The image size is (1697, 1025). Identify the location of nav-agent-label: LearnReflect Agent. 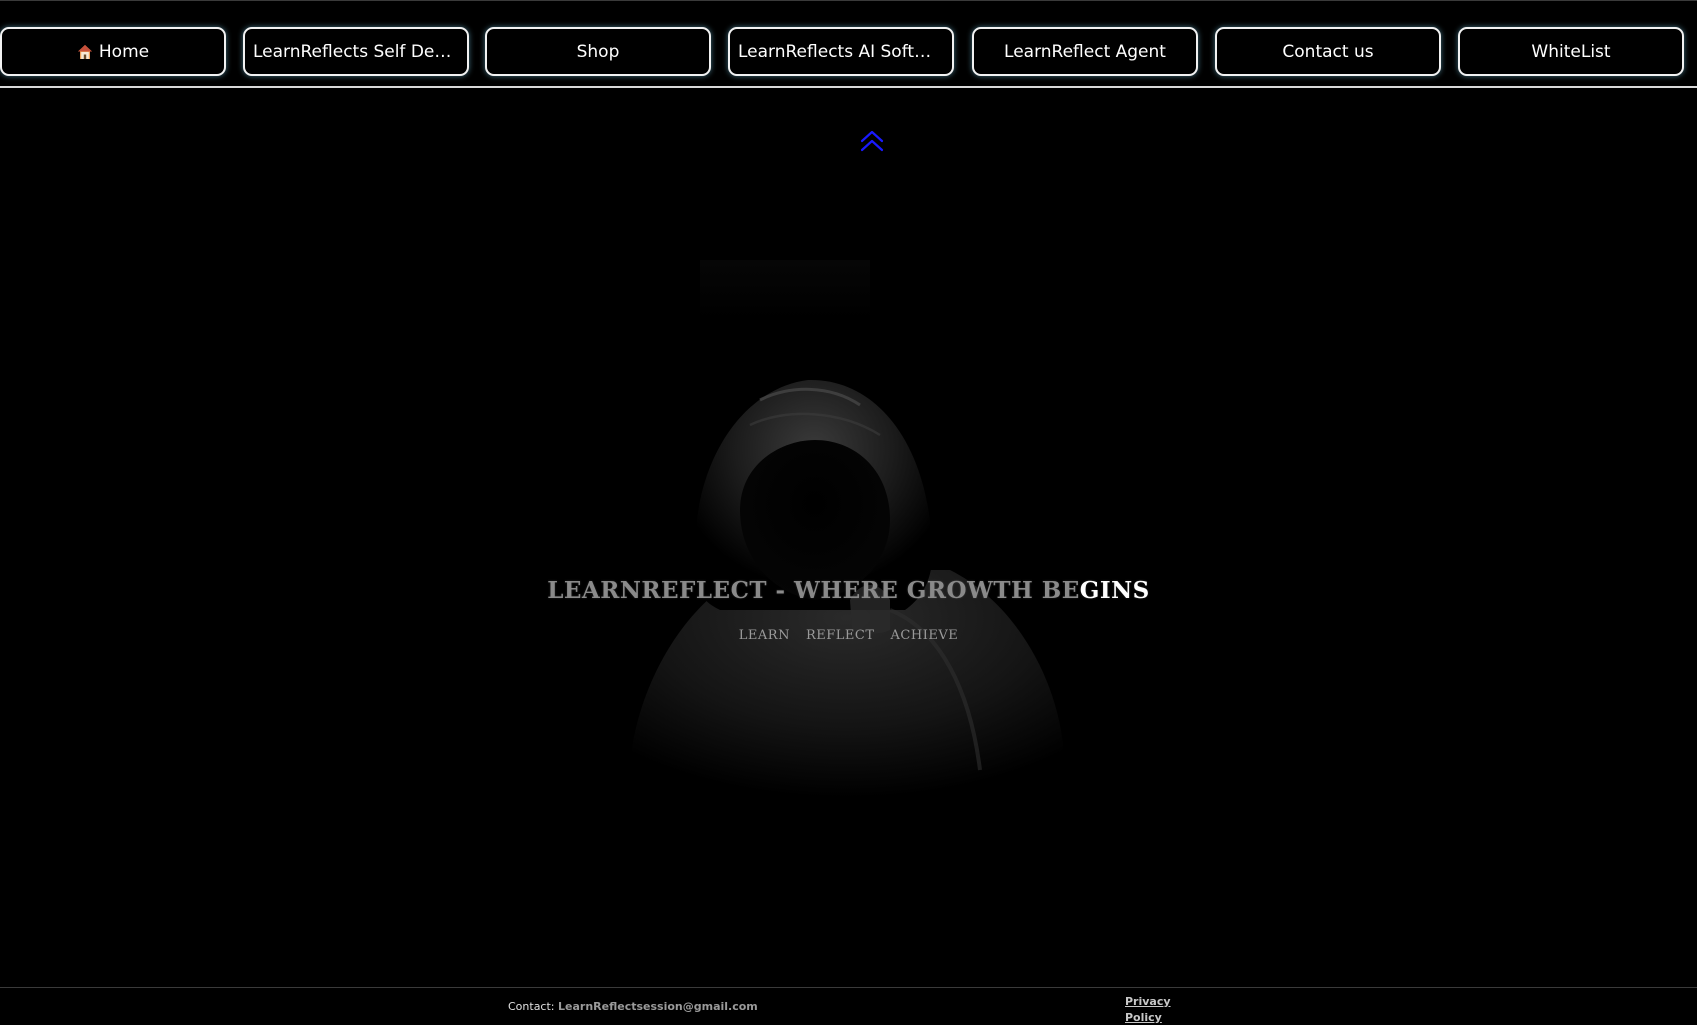
(1085, 51).